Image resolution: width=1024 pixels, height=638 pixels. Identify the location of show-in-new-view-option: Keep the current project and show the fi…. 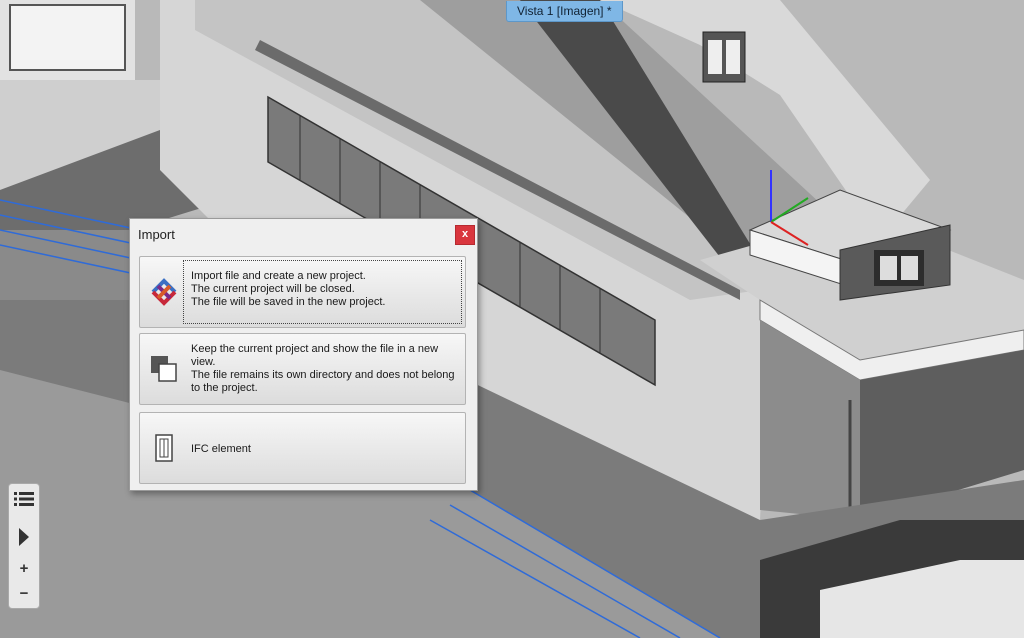
(302, 369).